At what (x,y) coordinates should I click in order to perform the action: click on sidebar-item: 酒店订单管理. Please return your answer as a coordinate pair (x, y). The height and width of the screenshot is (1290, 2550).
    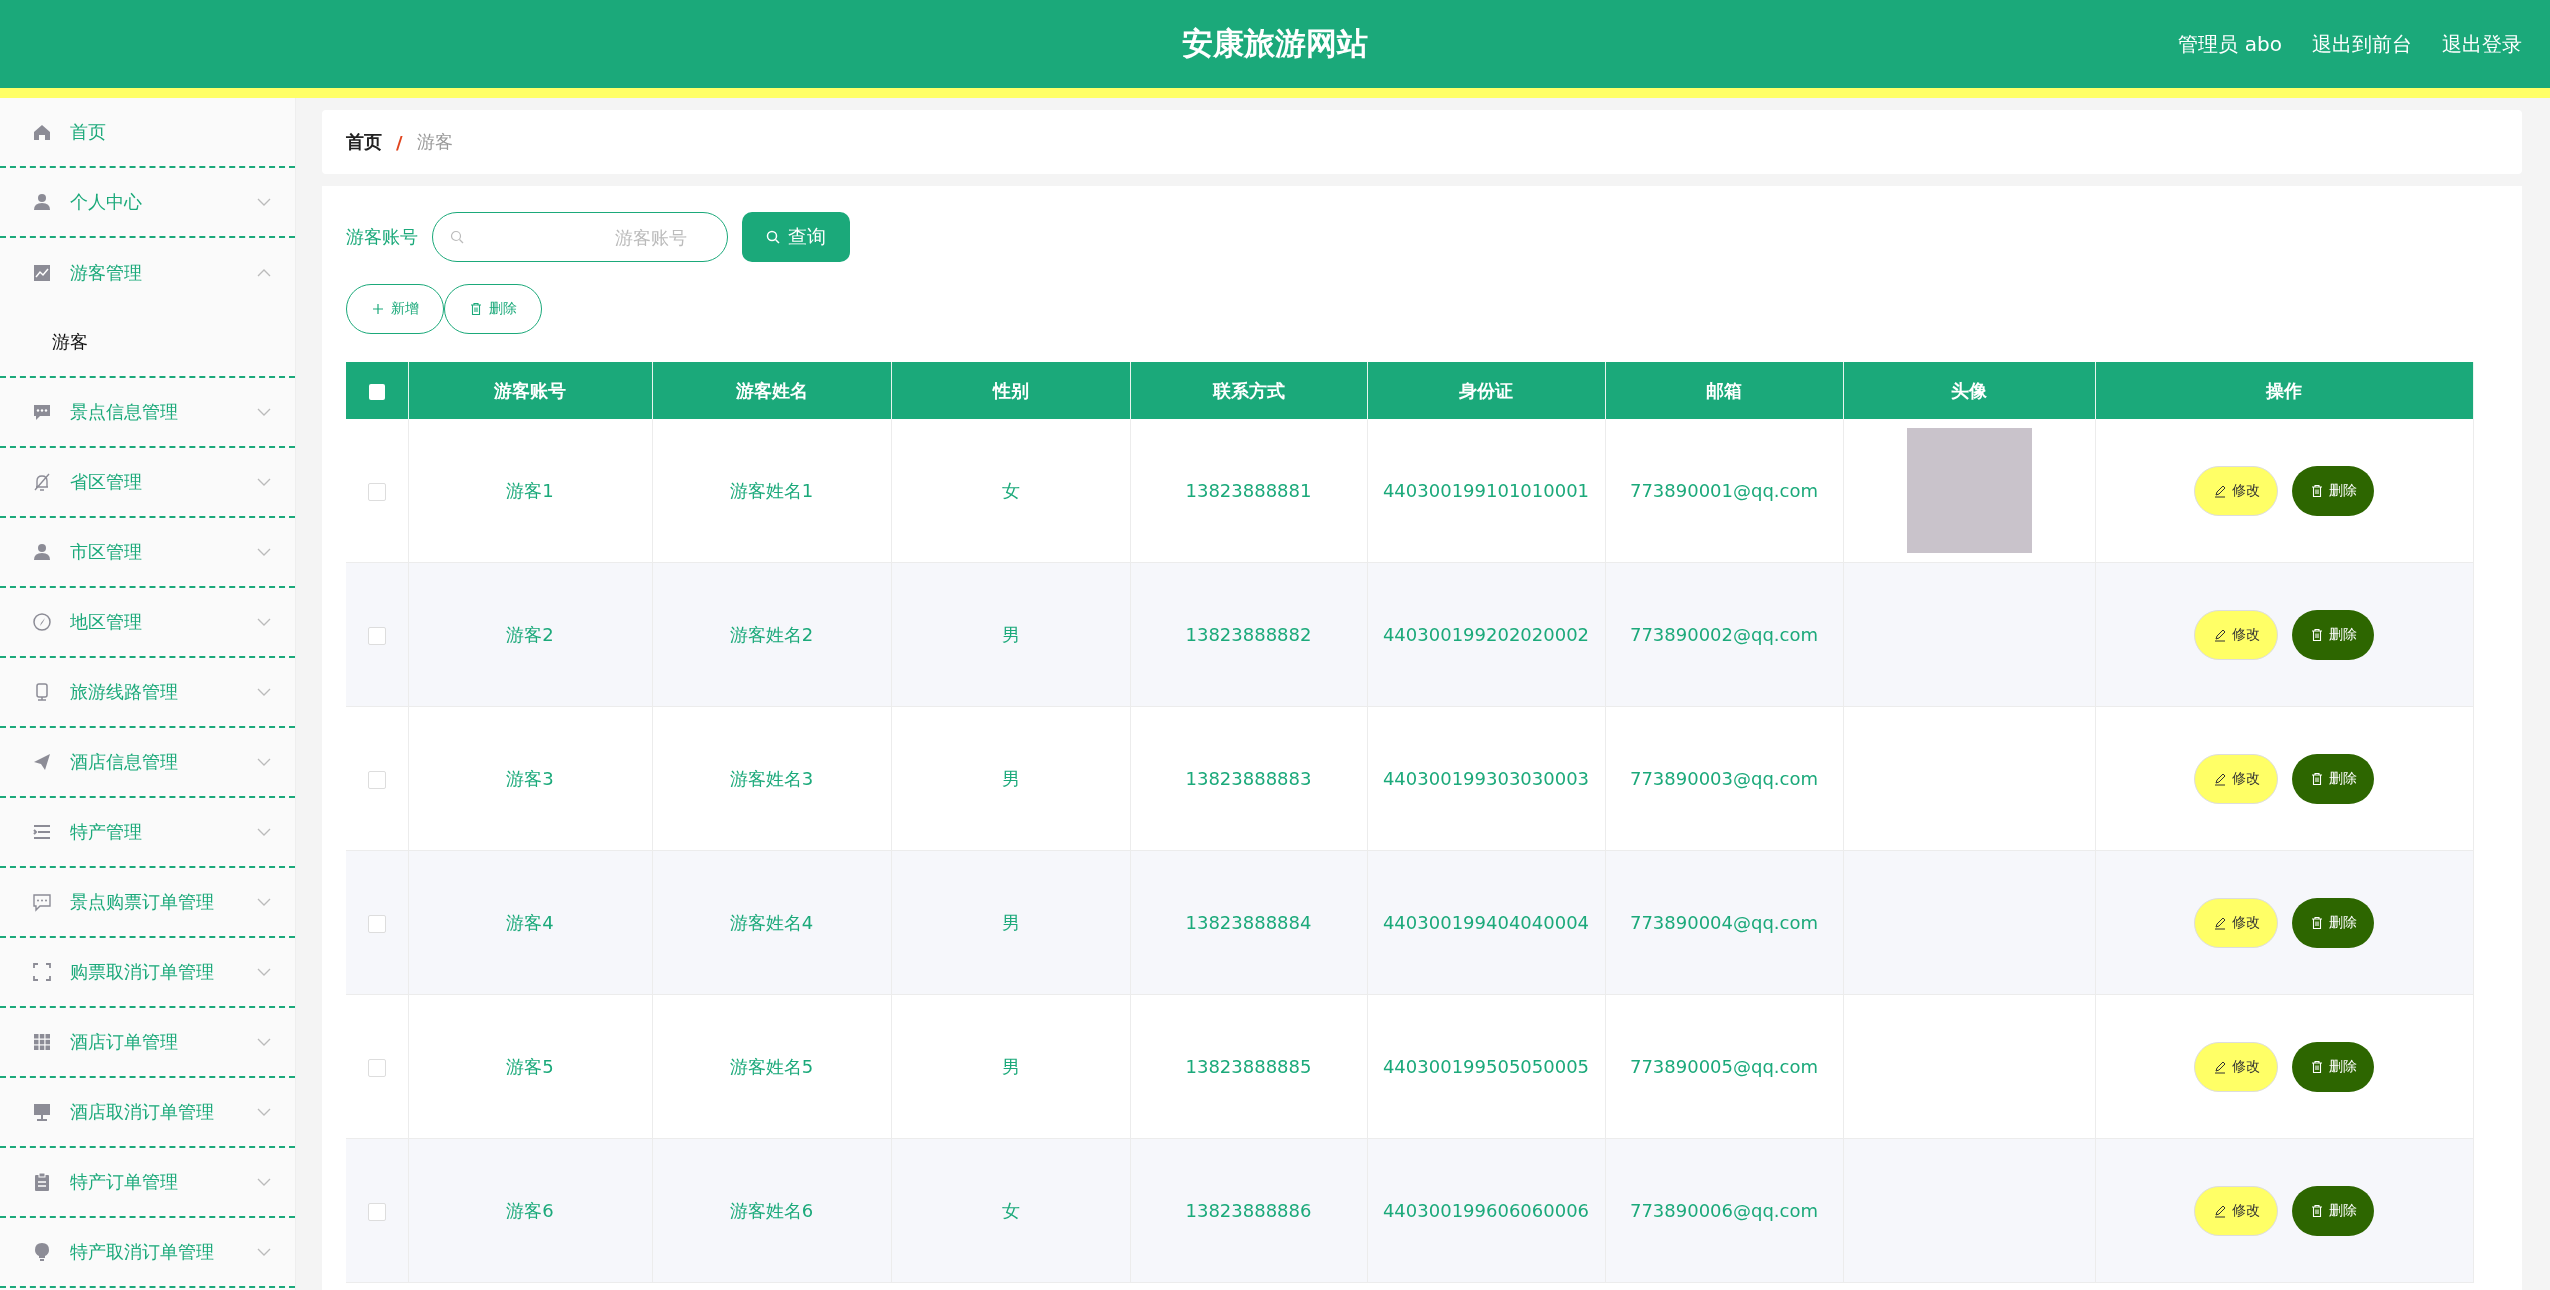
    Looking at the image, I should click on (147, 1043).